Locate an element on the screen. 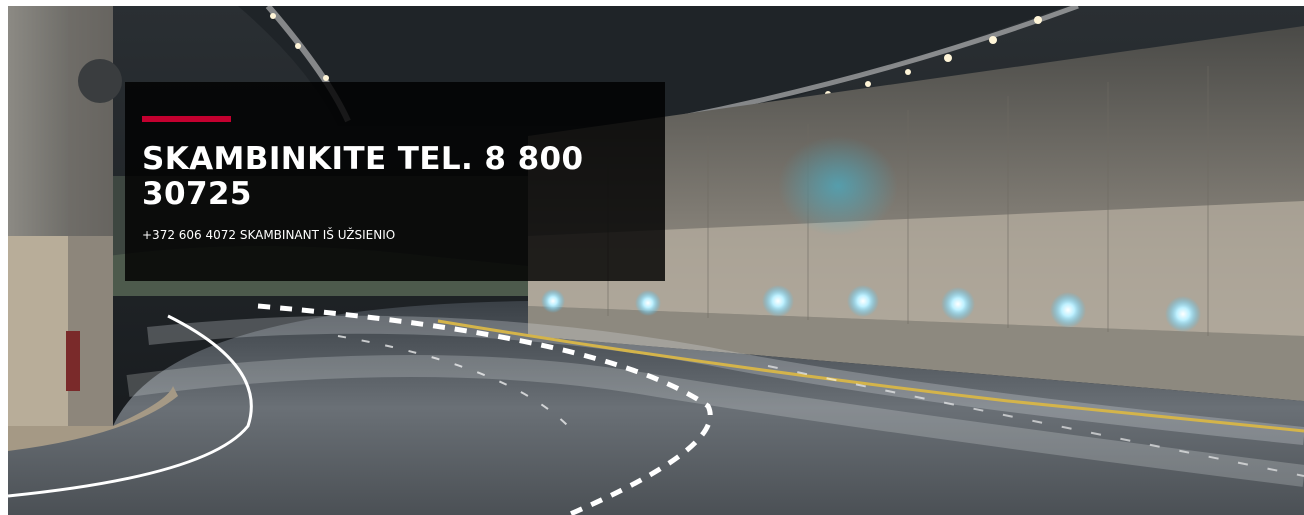  accent-bar is located at coordinates (186, 119).